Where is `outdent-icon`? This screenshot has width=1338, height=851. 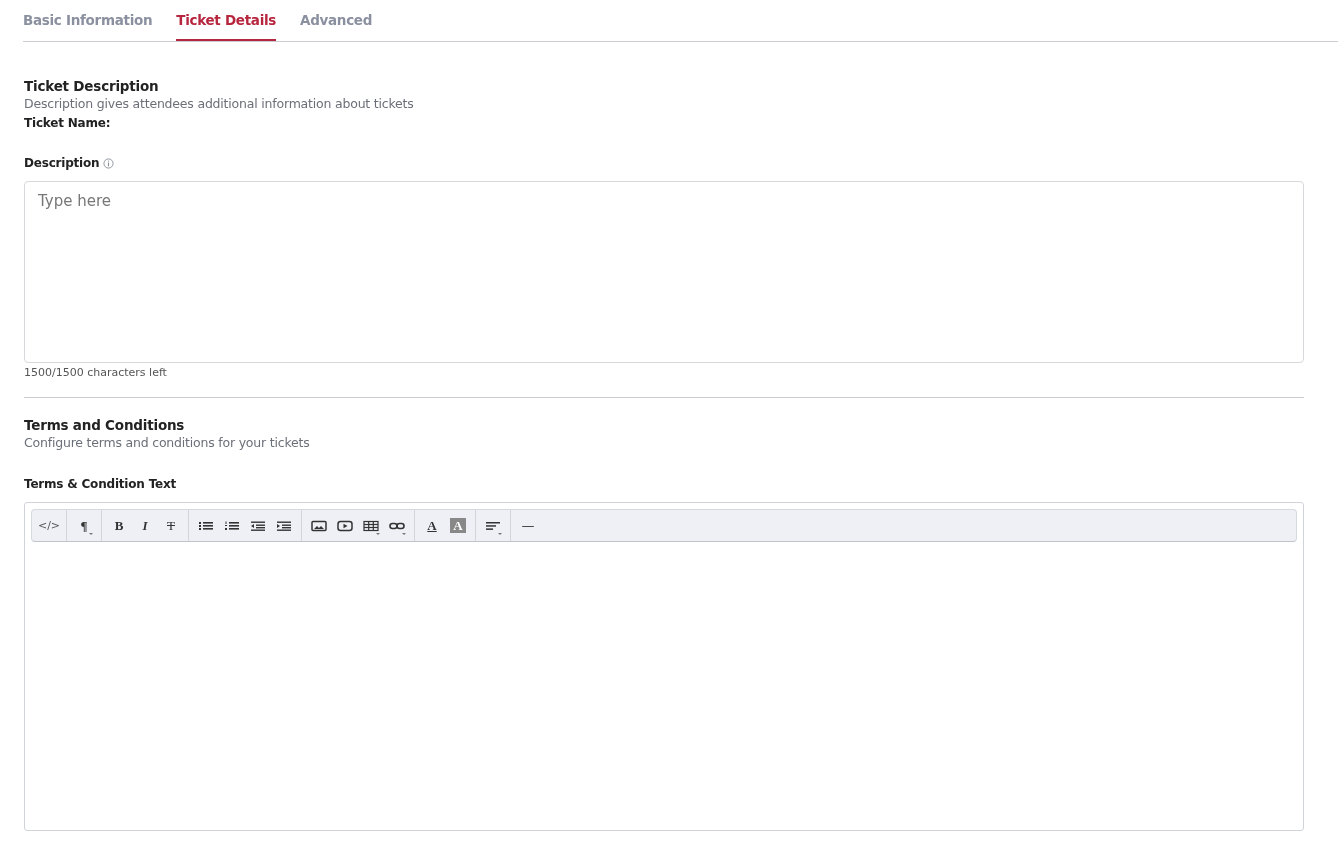
outdent-icon is located at coordinates (258, 525).